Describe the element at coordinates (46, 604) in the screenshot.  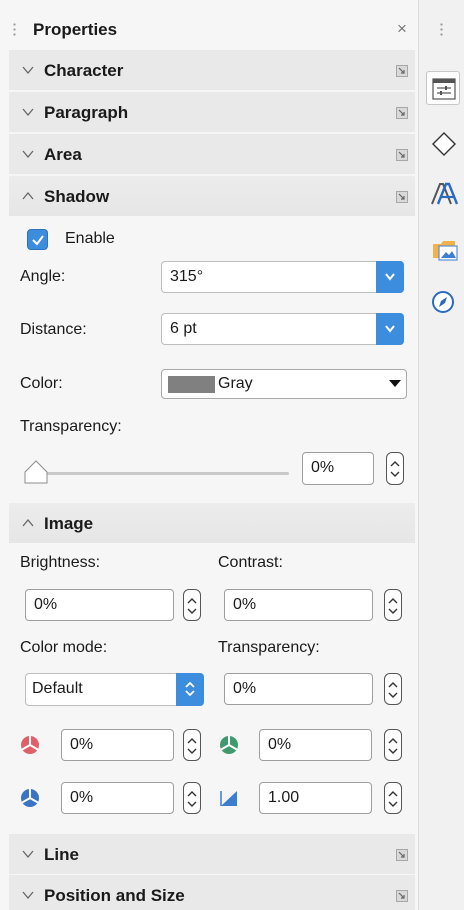
I see `brightness-value: 0%` at that location.